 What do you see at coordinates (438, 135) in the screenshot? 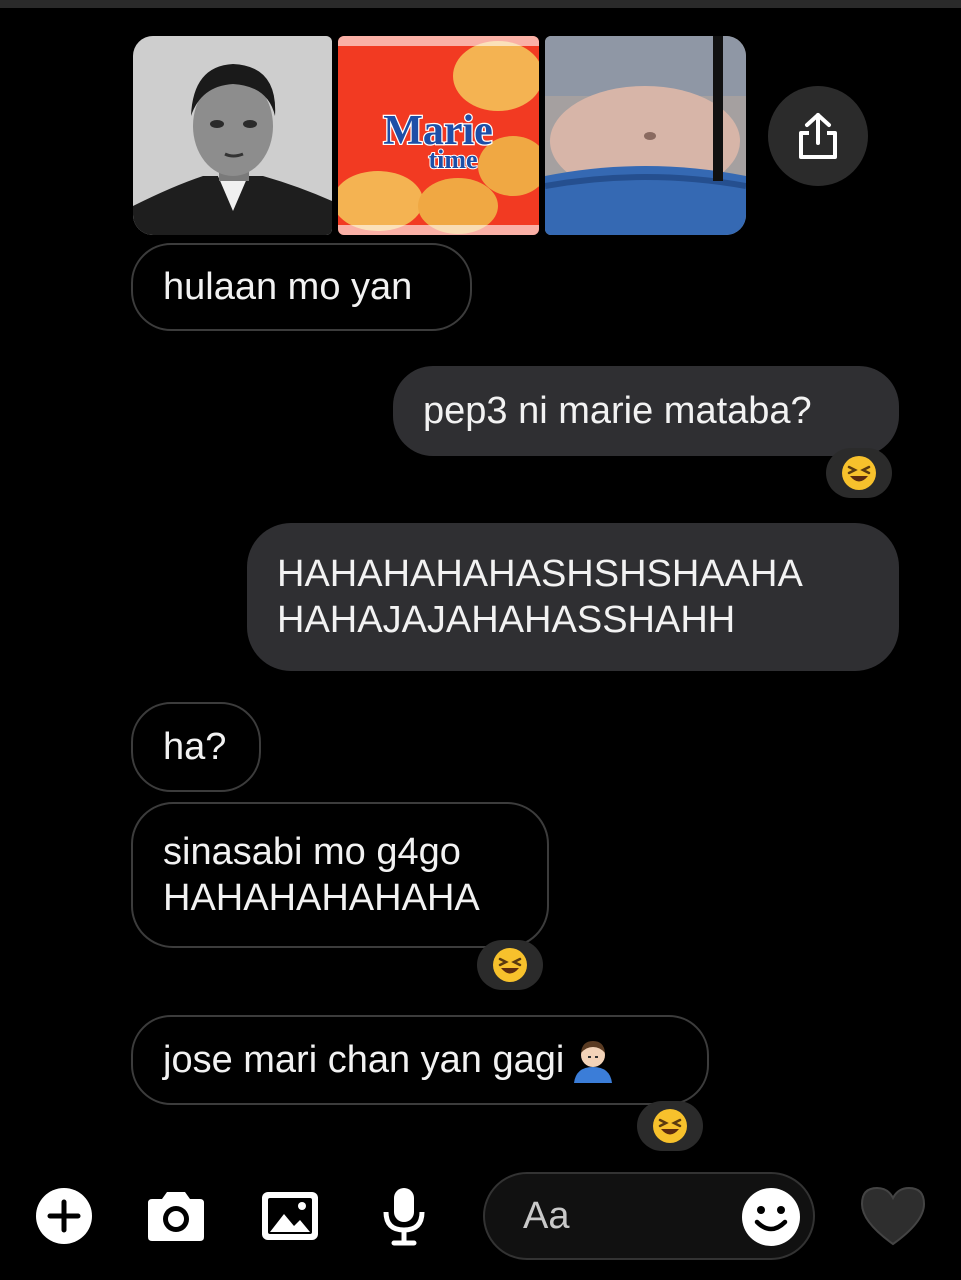
I see `marie-biscuit-attachment: Marie time` at bounding box center [438, 135].